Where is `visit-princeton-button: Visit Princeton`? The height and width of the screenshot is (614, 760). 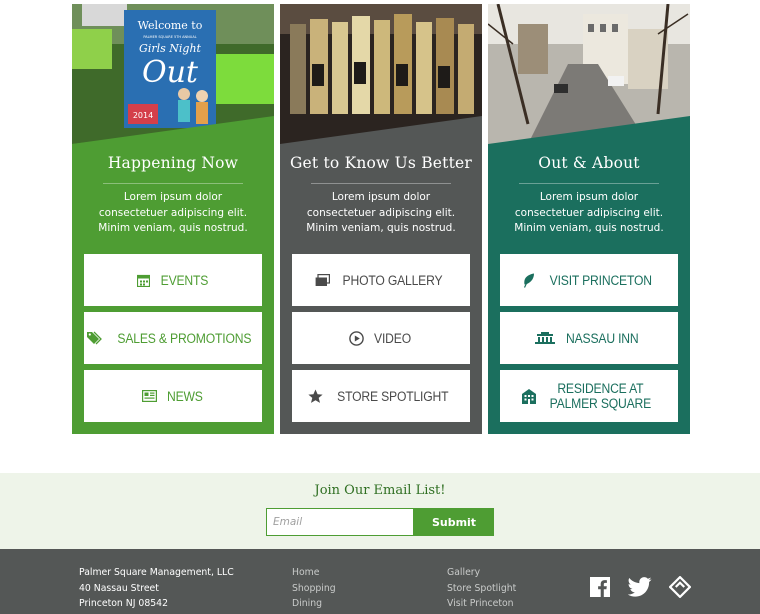
visit-princeton-button: Visit Princeton is located at coordinates (589, 280).